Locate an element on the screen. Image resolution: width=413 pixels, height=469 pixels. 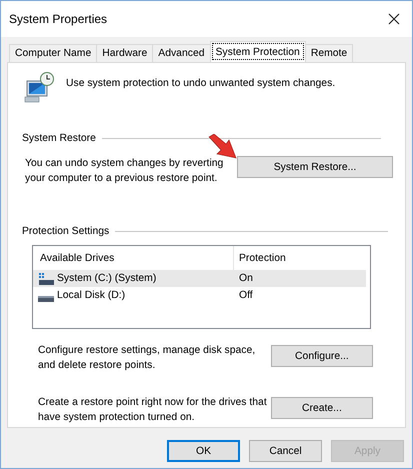
action-description: Create a restore point right now for the drives that have system protection turned on. is located at coordinates (153, 410).